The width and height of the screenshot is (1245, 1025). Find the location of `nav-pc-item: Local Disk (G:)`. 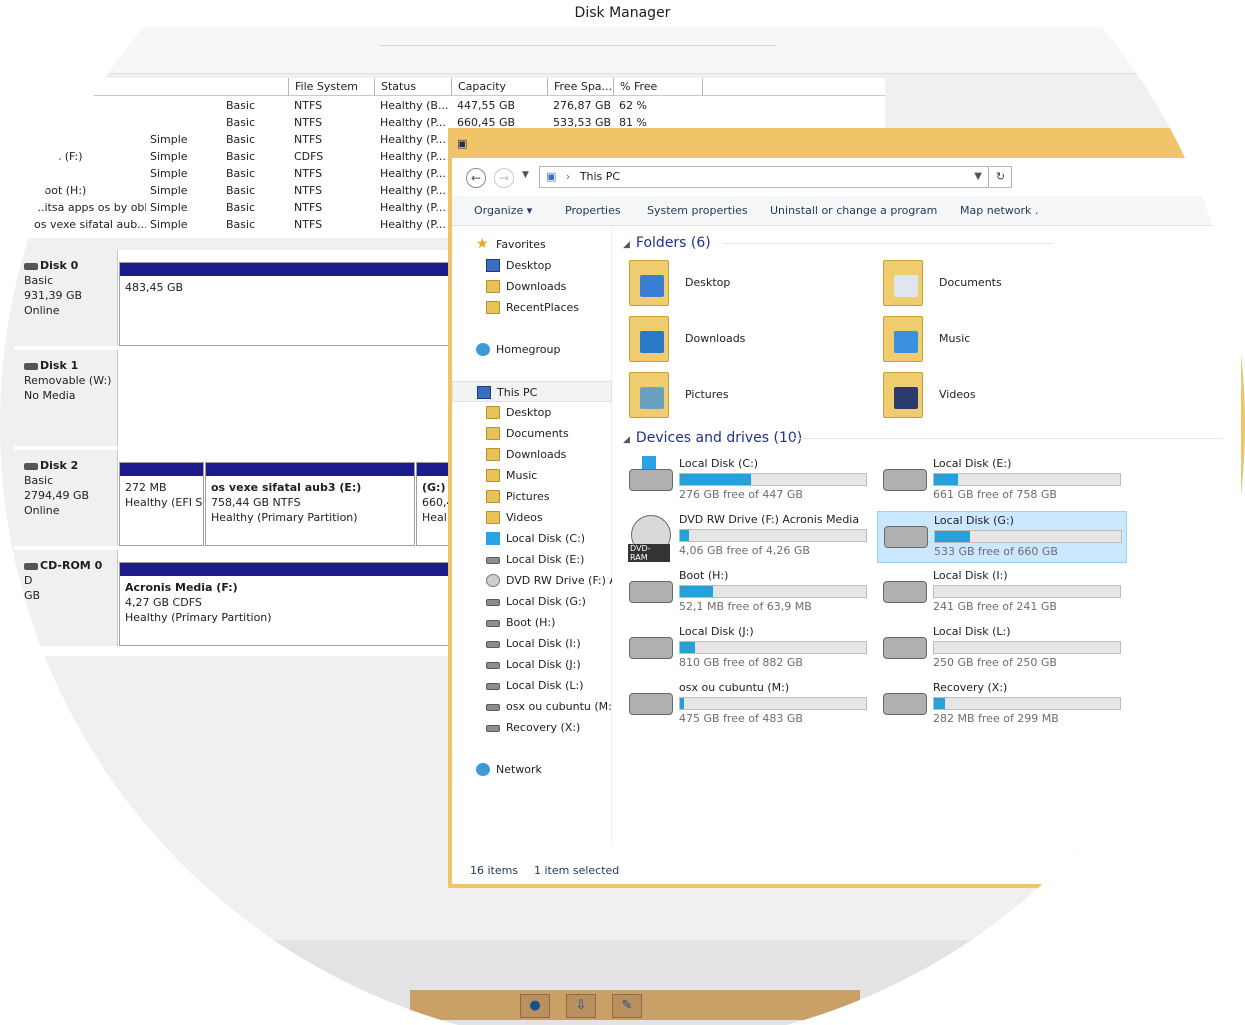

nav-pc-item: Local Disk (G:) is located at coordinates (532, 601).